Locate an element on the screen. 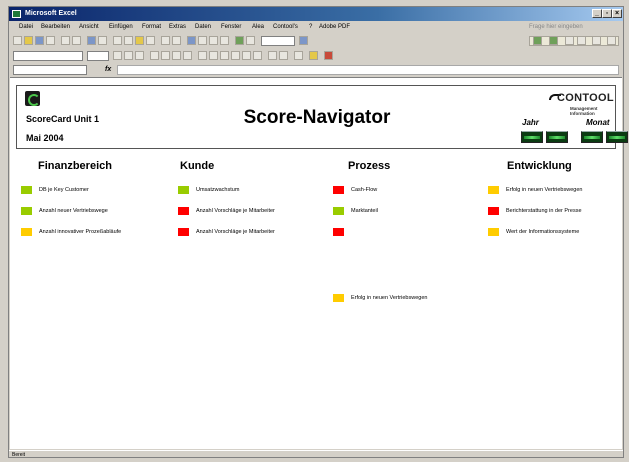 The image size is (629, 462). euro-icon is located at coordinates (235, 55).